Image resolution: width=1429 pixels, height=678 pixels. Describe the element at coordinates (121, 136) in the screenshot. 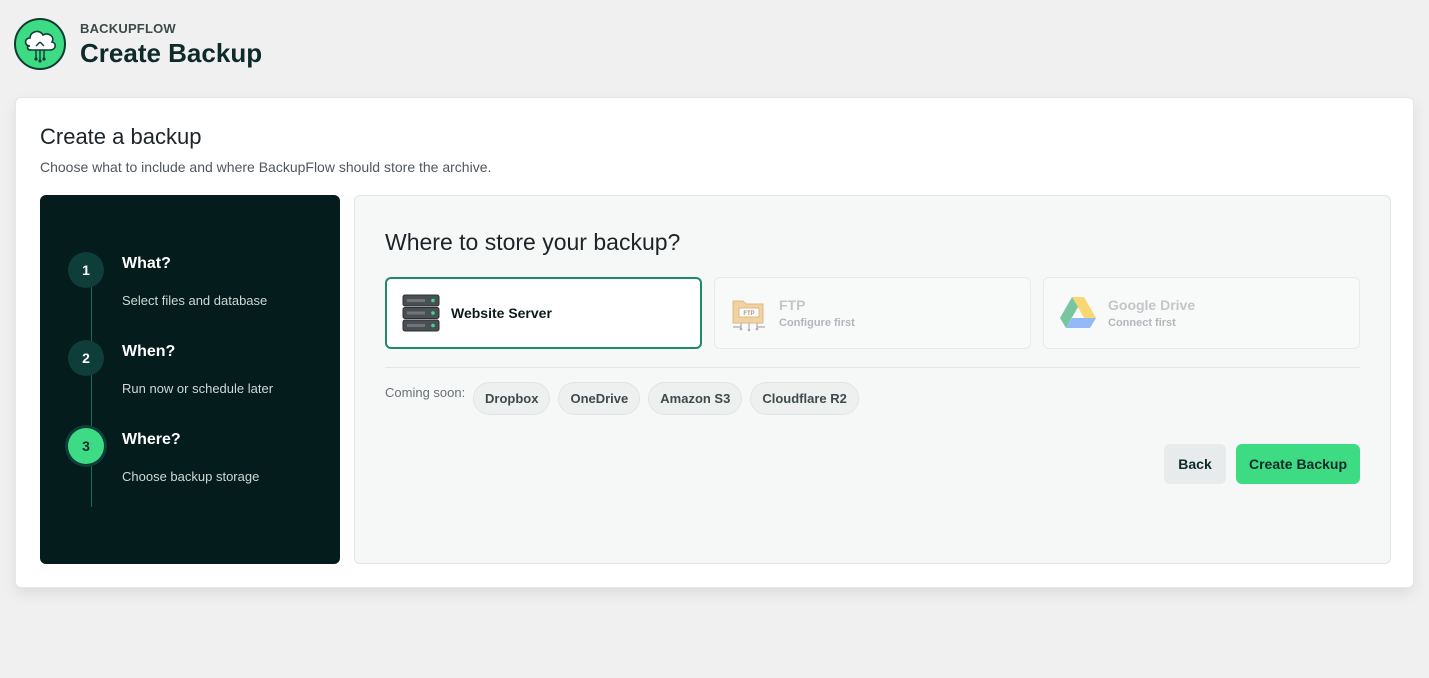

I see `card-title: Create a backup` at that location.